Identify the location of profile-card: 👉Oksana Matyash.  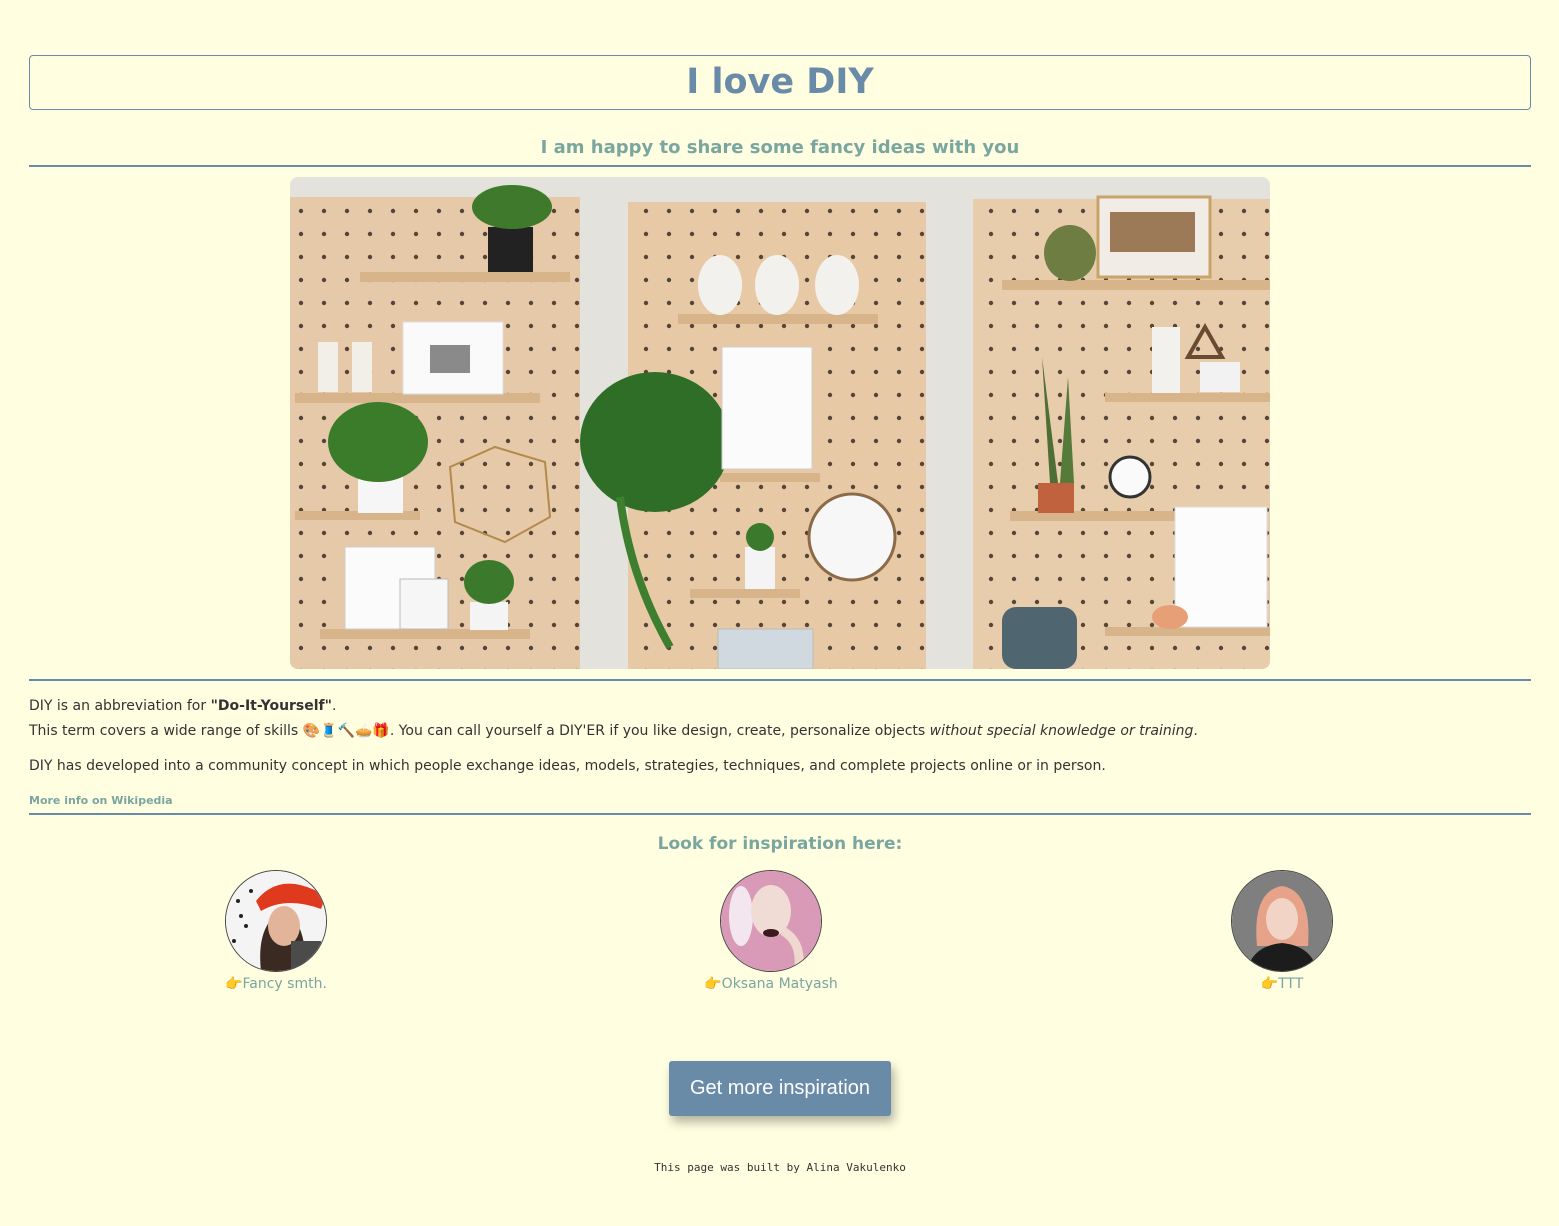
(771, 931).